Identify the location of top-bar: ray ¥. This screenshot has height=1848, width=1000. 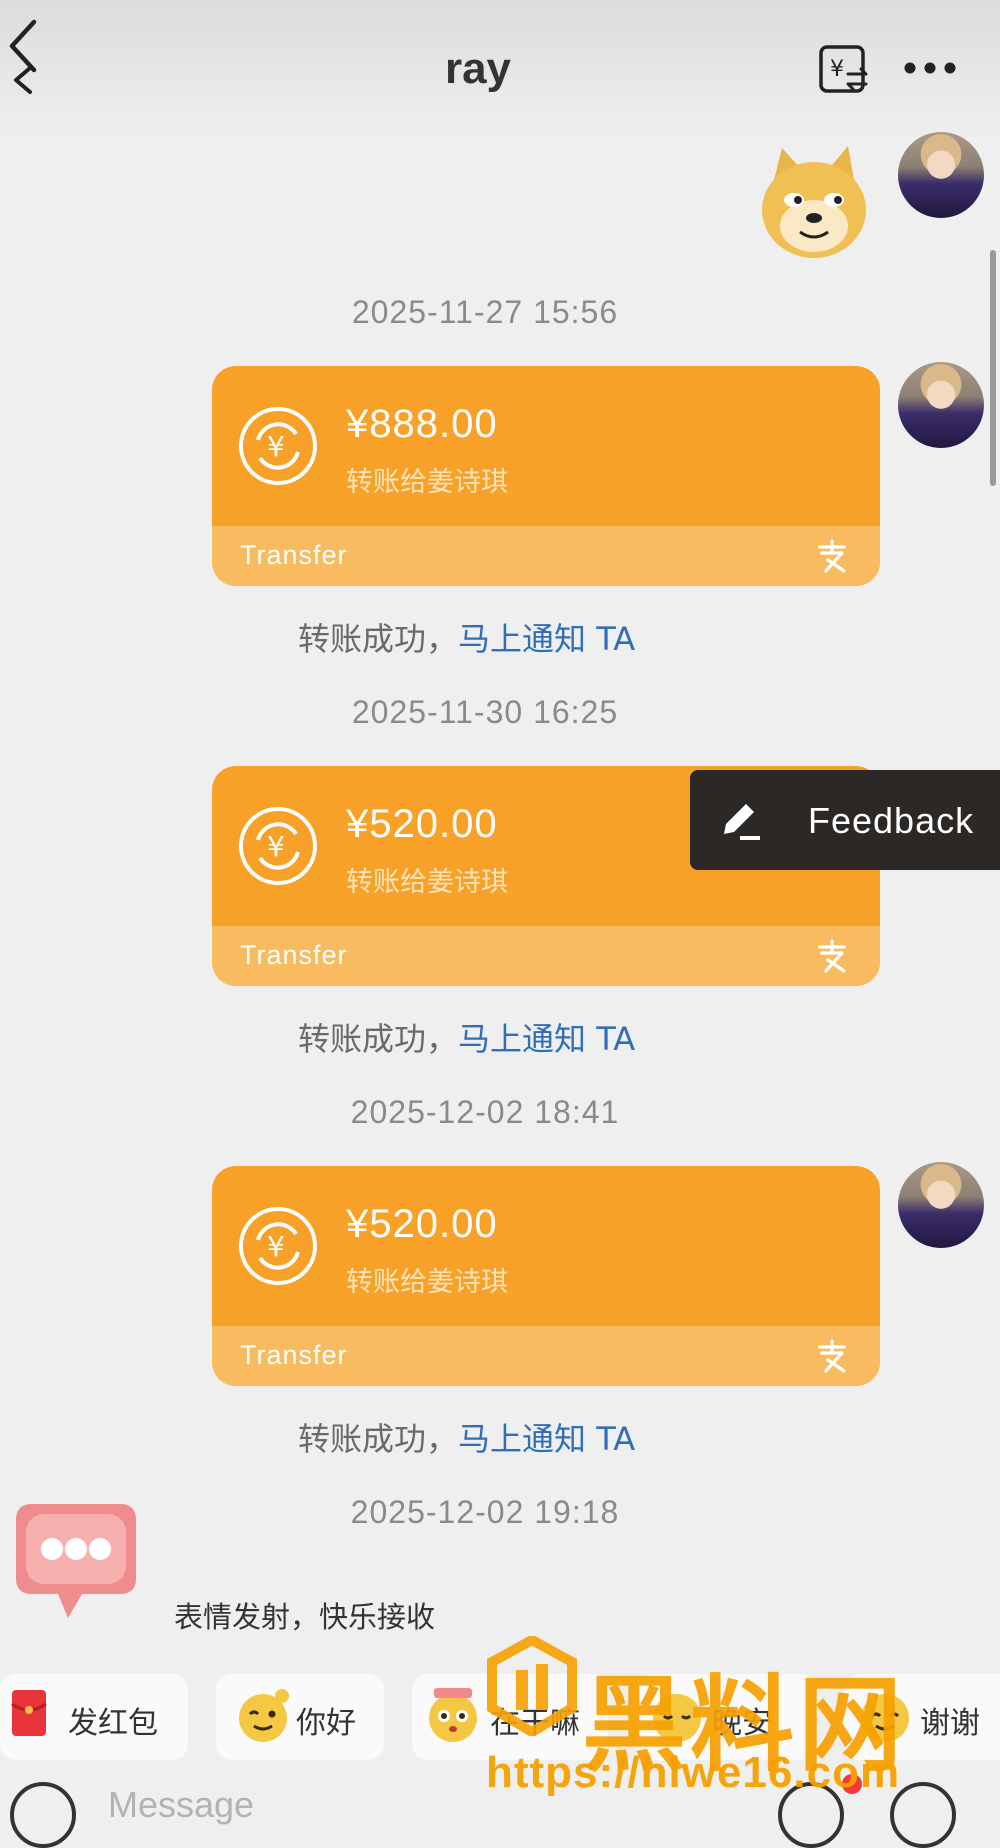
(500, 70).